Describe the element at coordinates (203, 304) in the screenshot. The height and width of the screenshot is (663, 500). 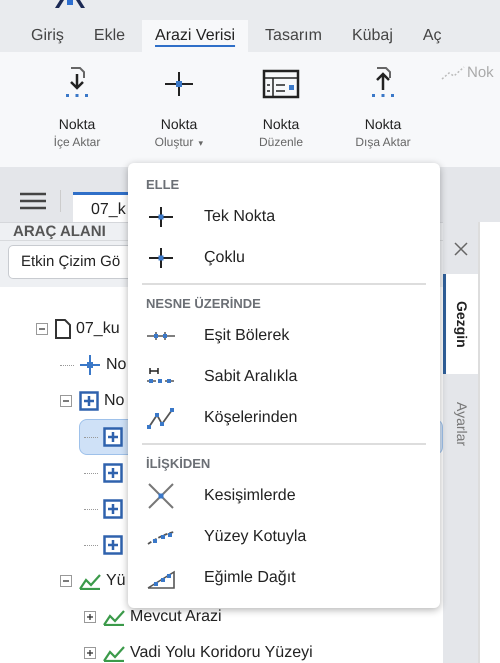
I see `menu-section-title: NESNE ÜZERİNDE` at that location.